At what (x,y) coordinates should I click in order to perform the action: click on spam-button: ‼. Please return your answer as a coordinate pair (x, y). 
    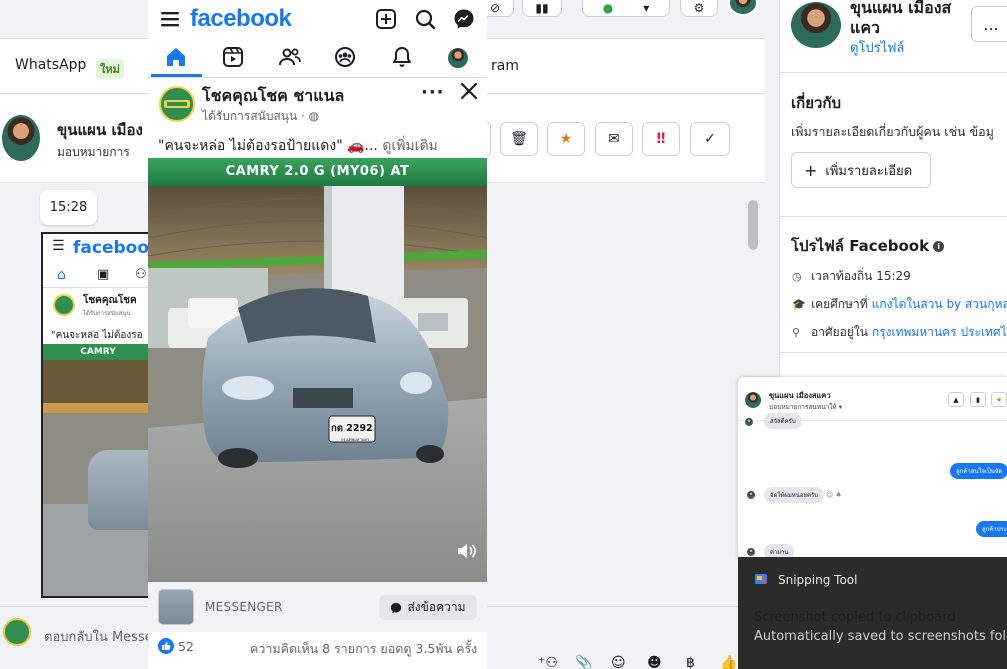
    Looking at the image, I should click on (661, 139).